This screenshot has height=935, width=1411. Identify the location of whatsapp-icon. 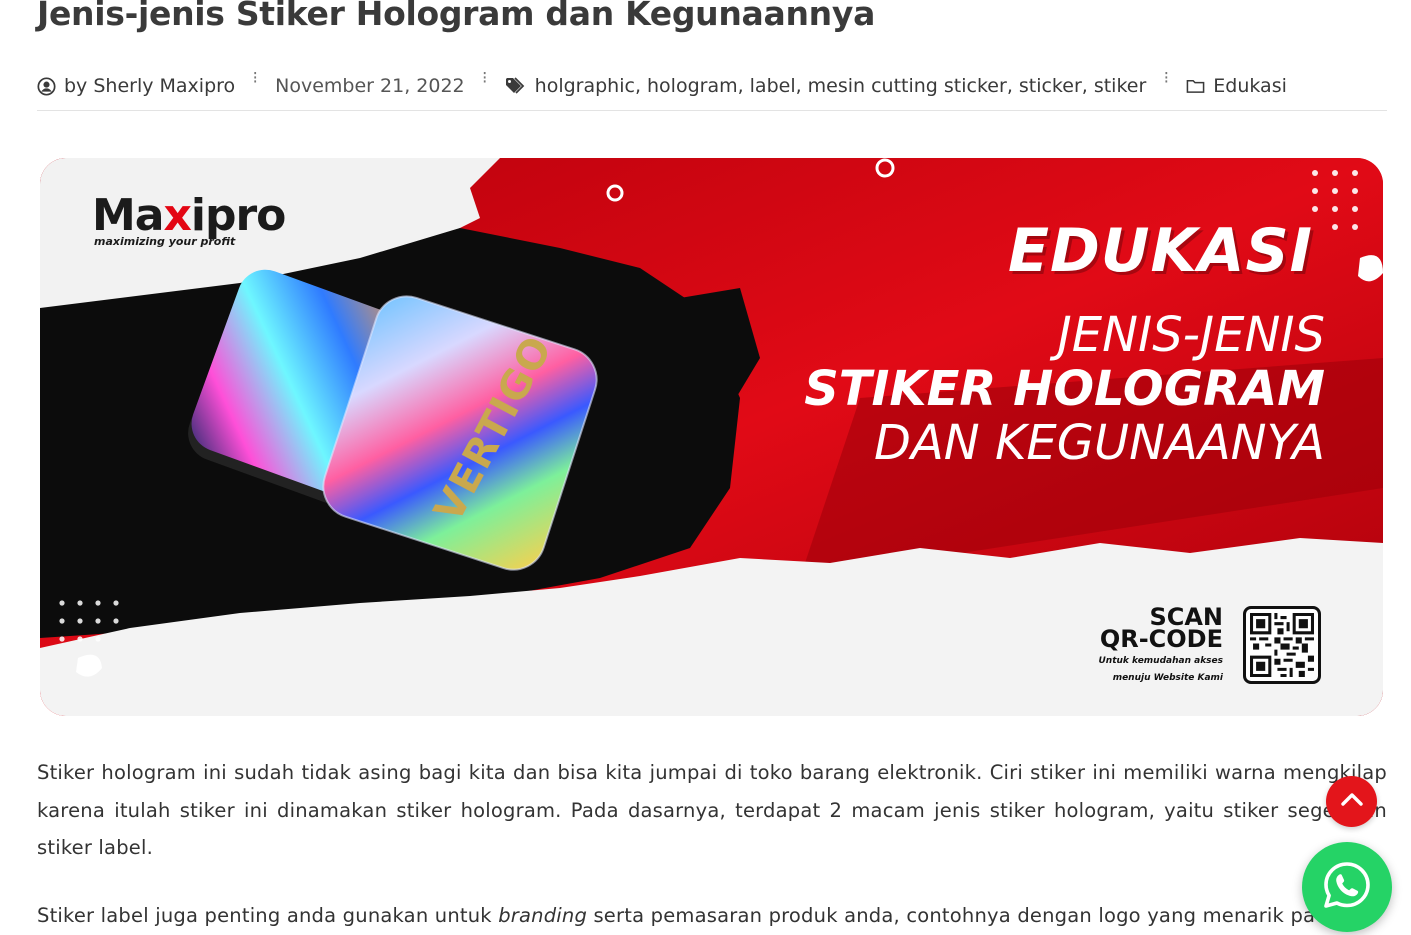
(1347, 887).